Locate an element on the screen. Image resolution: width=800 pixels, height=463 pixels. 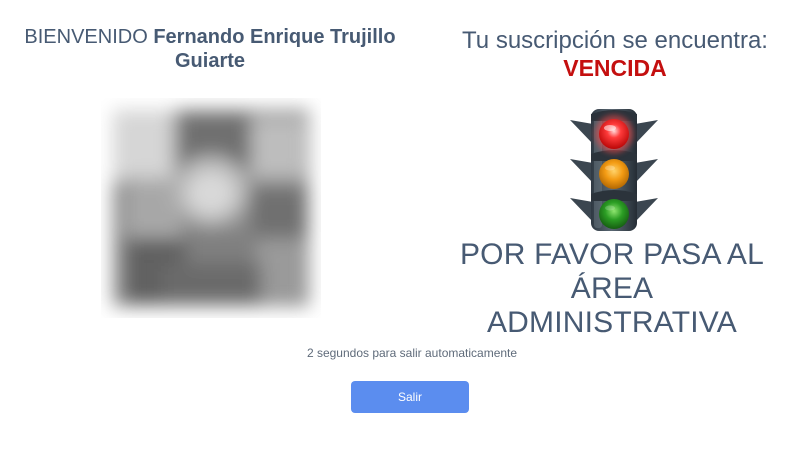
instruction-line2: ADMINISTRATIVA is located at coordinates (612, 322).